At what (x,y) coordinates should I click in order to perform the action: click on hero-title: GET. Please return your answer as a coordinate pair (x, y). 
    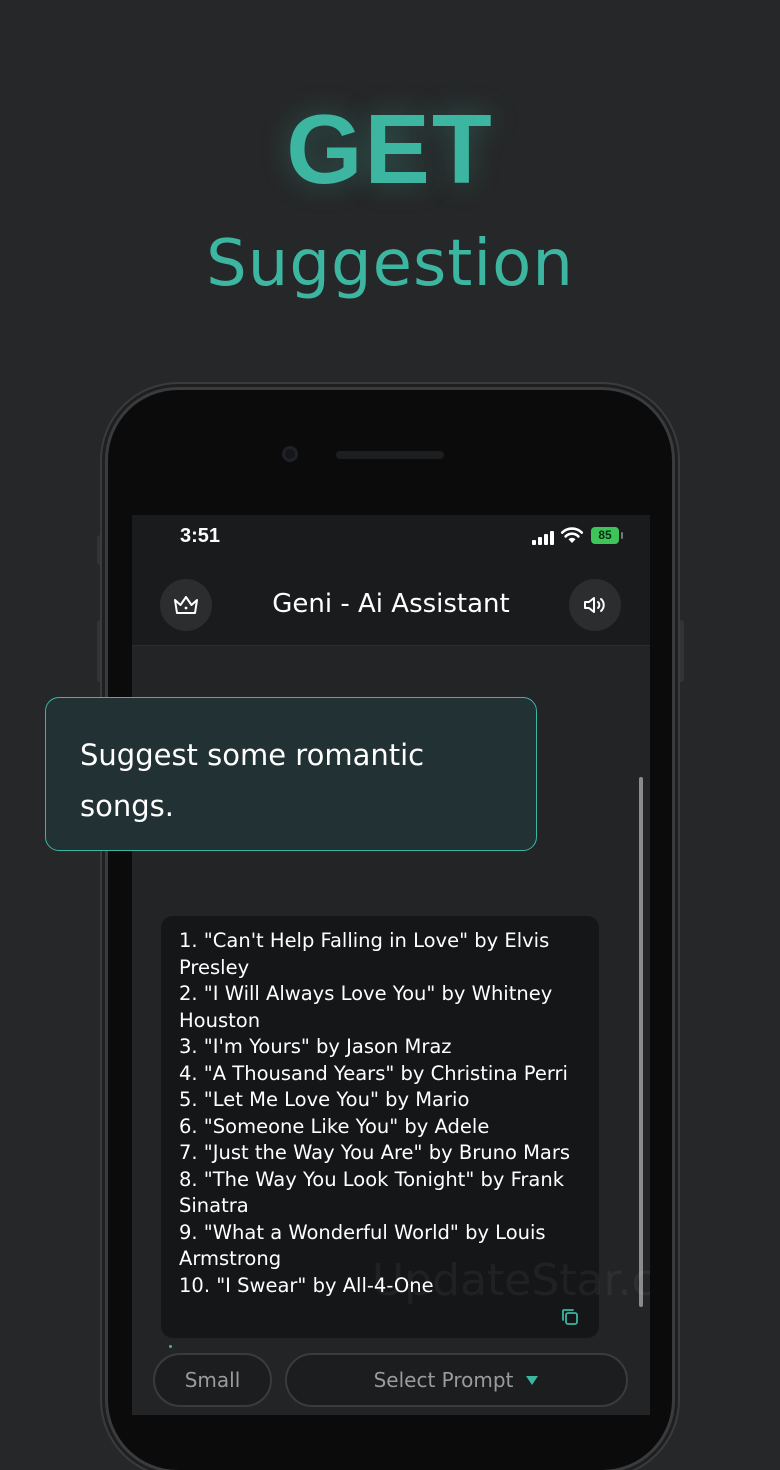
    Looking at the image, I should click on (390, 149).